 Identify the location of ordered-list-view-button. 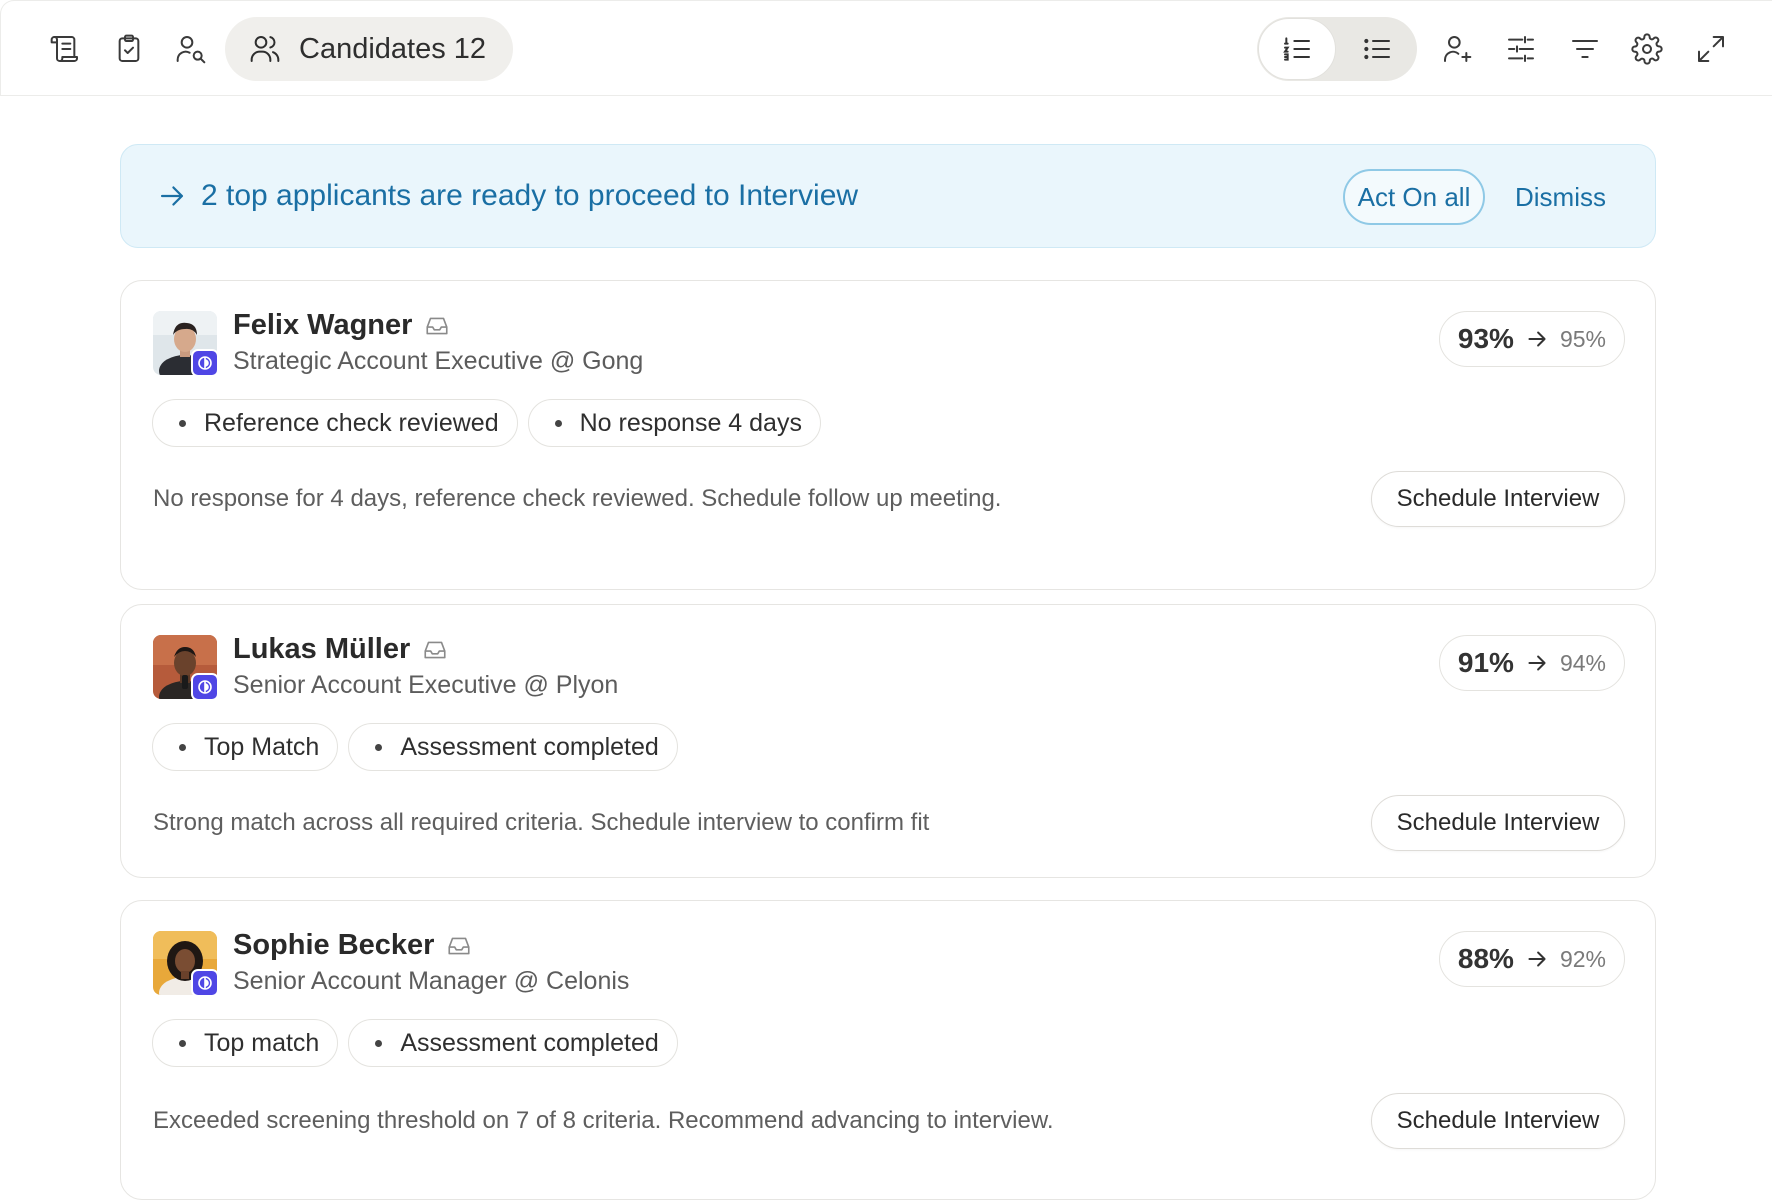
(1297, 49).